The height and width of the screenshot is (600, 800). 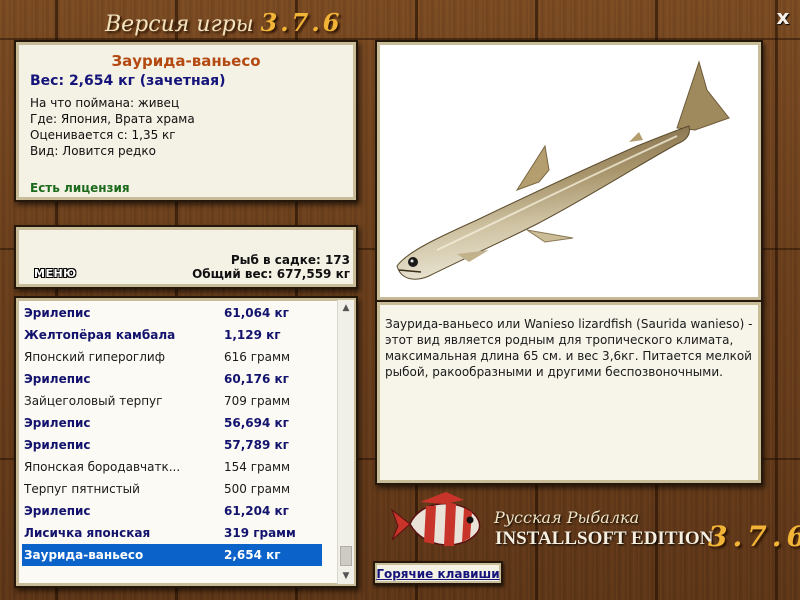 I want to click on list-scrollbar: ▲ ▼, so click(x=345, y=442).